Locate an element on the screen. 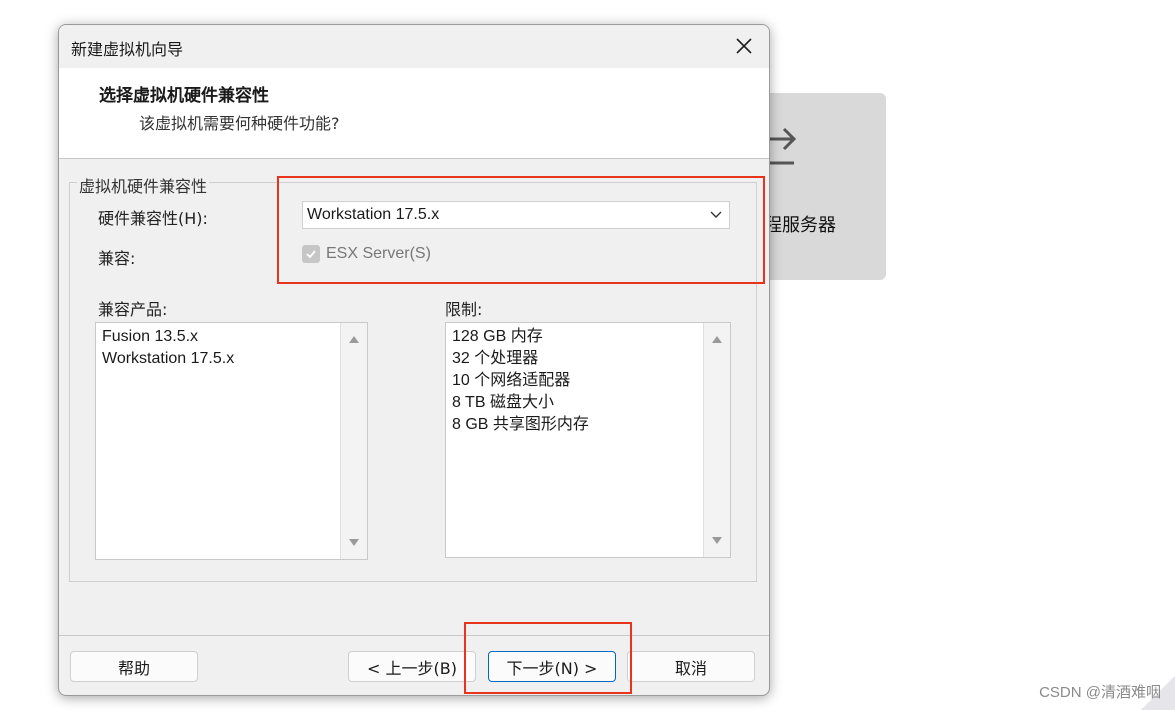  close-button is located at coordinates (744, 46).